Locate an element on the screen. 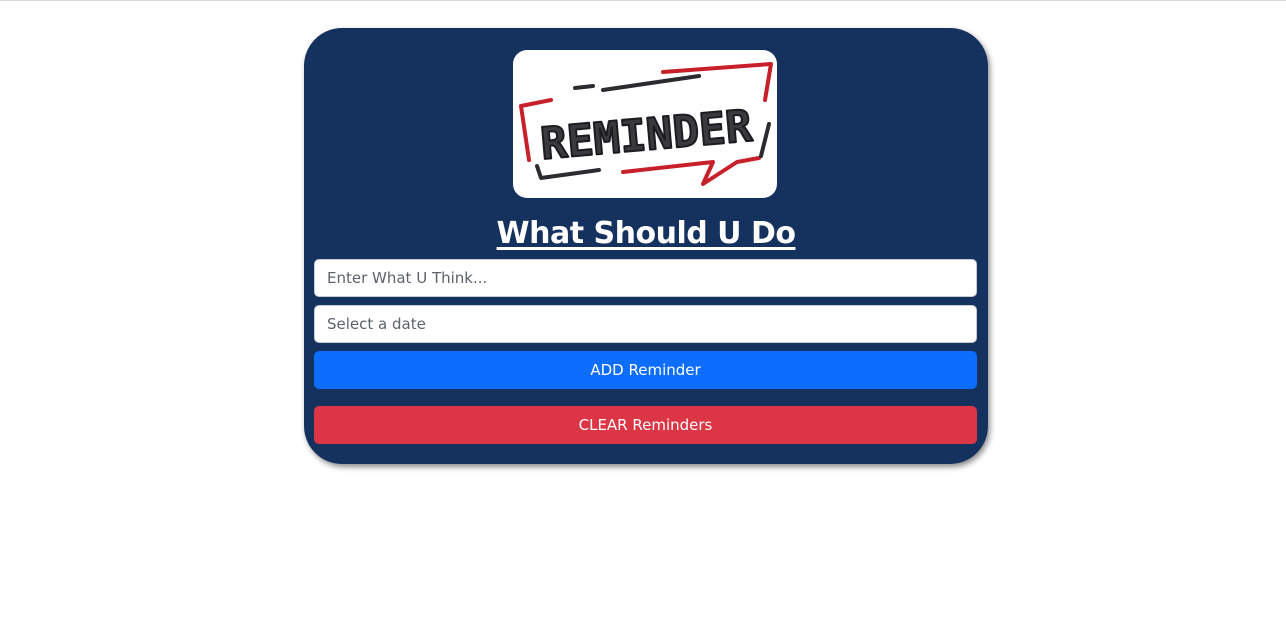  reminder-logo-text-fill: REMINDER is located at coordinates (647, 135).